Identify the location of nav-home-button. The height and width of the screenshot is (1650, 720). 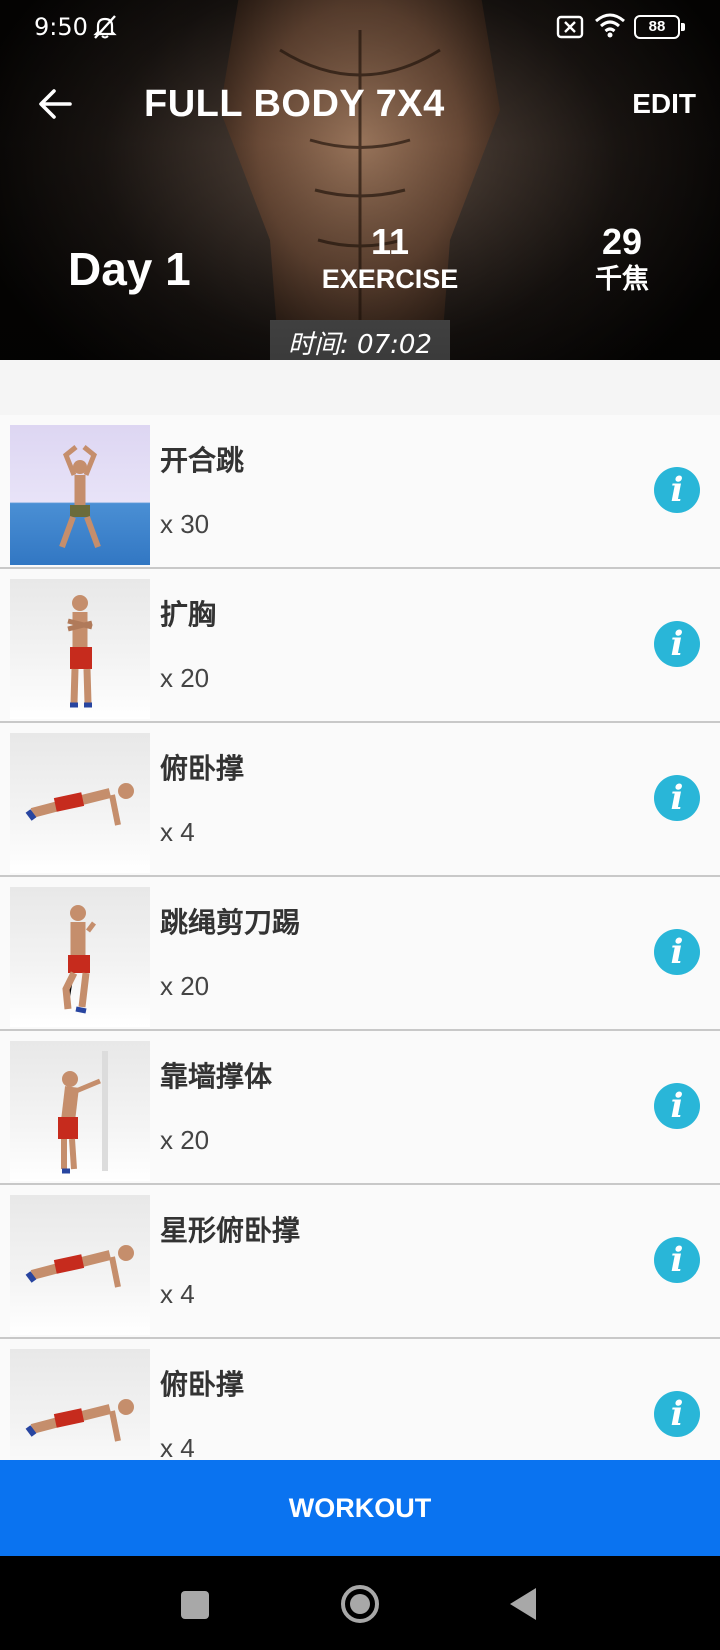
(360, 1604).